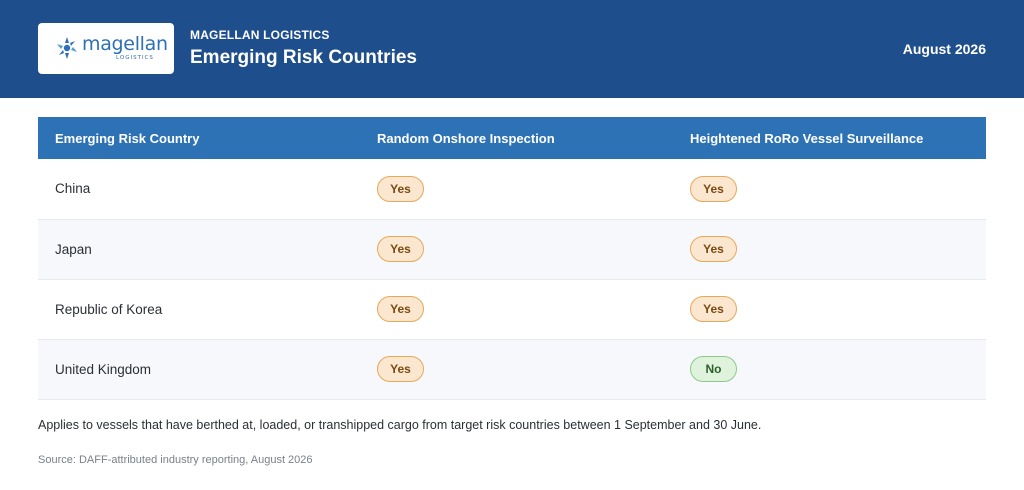  I want to click on report-date: August 2026, so click(944, 49).